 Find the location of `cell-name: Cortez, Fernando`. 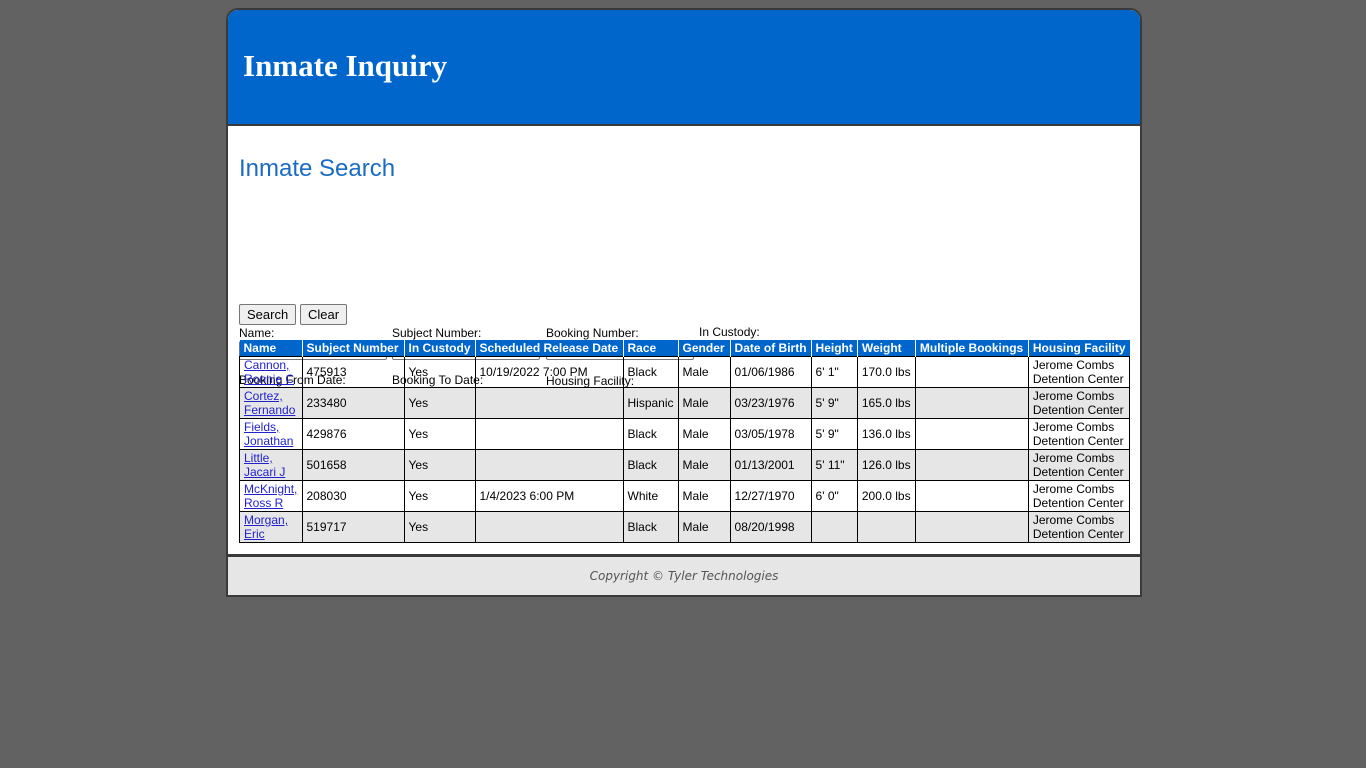

cell-name: Cortez, Fernando is located at coordinates (271, 403).